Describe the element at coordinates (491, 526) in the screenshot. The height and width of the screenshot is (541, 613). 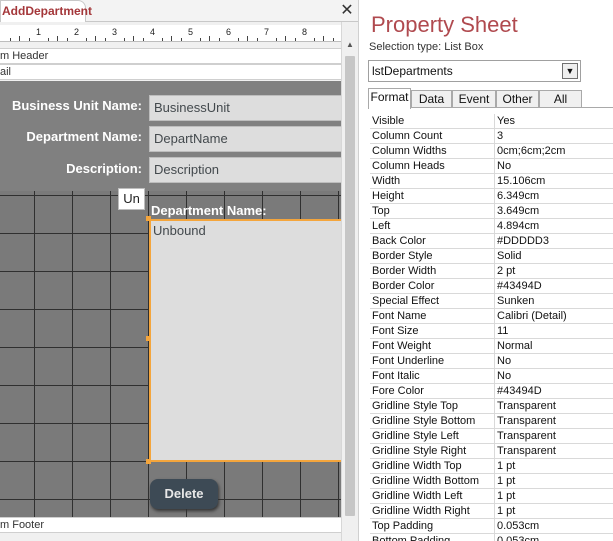
I see `property-row: Top Padding 0.053cm` at that location.